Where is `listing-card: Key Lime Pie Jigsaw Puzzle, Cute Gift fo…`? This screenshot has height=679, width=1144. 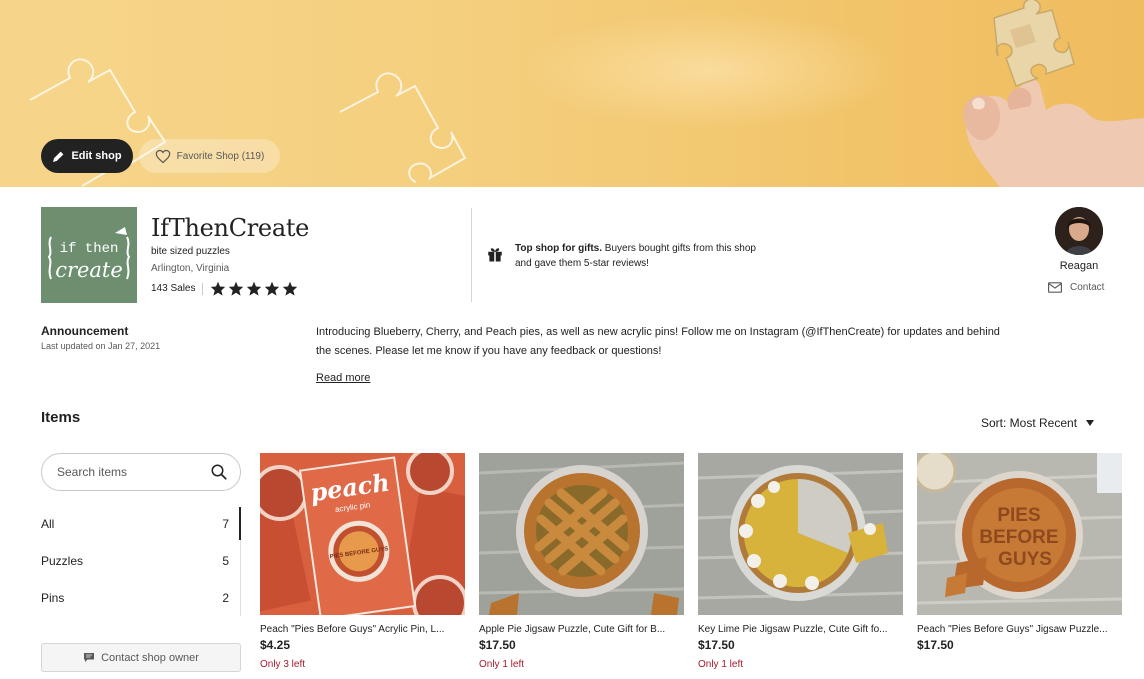
listing-card: Key Lime Pie Jigsaw Puzzle, Cute Gift fo… is located at coordinates (800, 561).